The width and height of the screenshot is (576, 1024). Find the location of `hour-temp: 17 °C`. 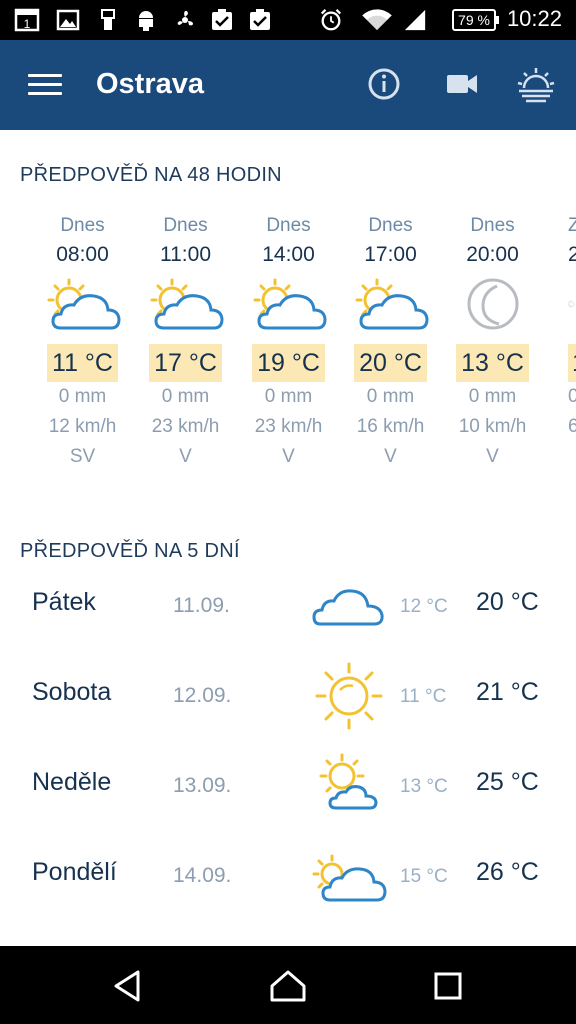

hour-temp: 17 °C is located at coordinates (185, 363).